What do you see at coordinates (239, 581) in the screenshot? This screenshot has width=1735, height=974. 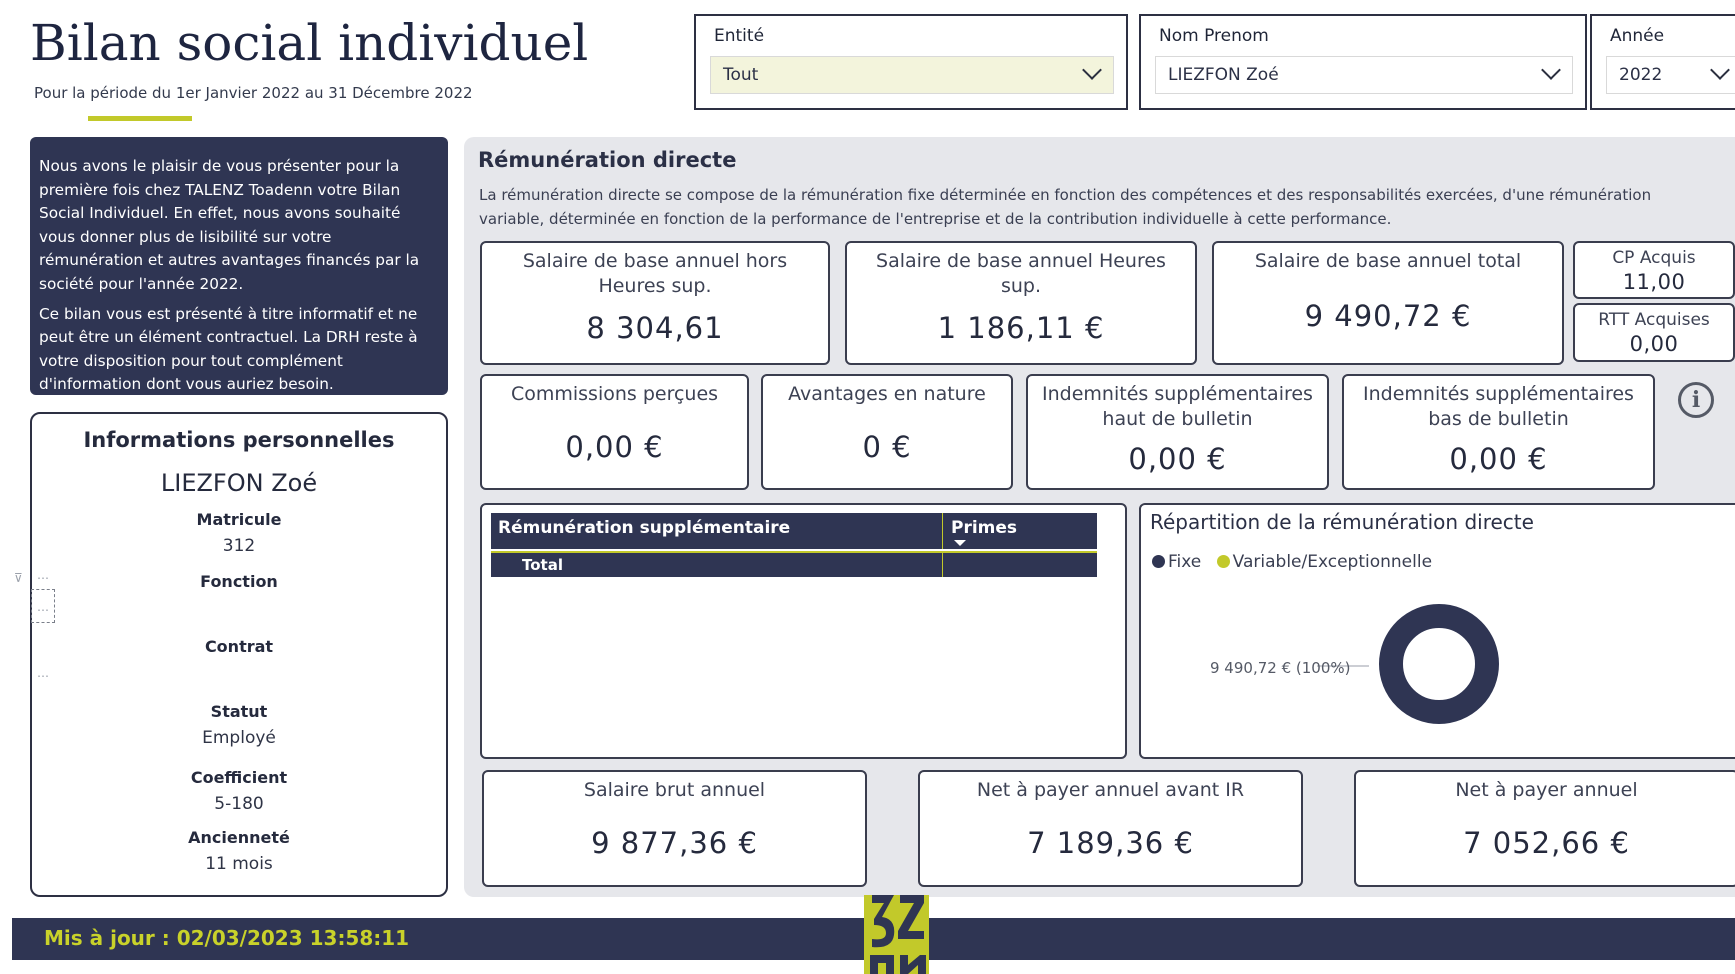 I see `fonction-label: Fonction` at bounding box center [239, 581].